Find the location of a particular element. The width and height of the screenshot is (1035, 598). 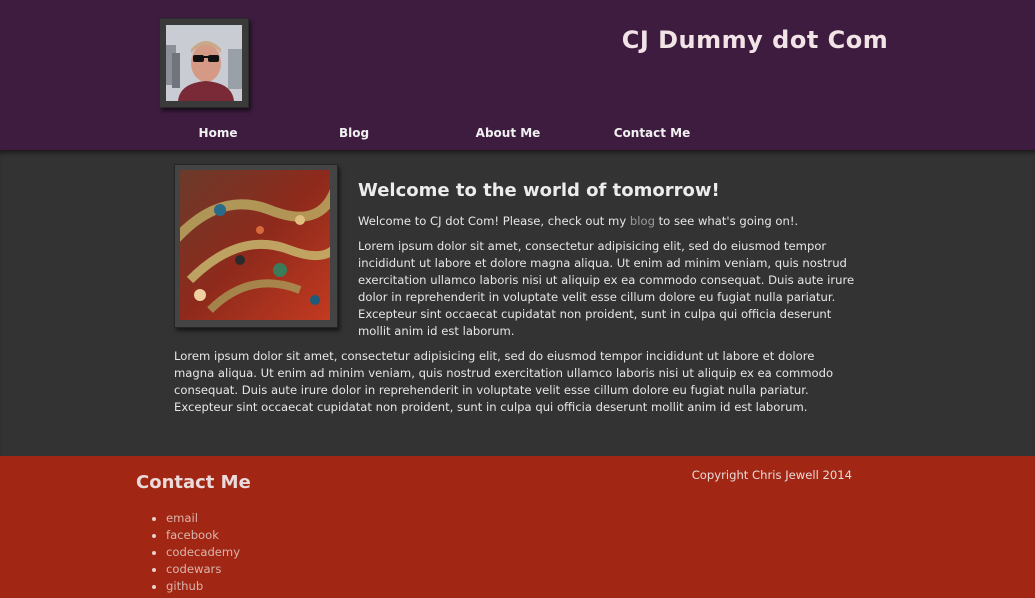

main-nav: Home Blog About Me Contact Me is located at coordinates (517, 136).